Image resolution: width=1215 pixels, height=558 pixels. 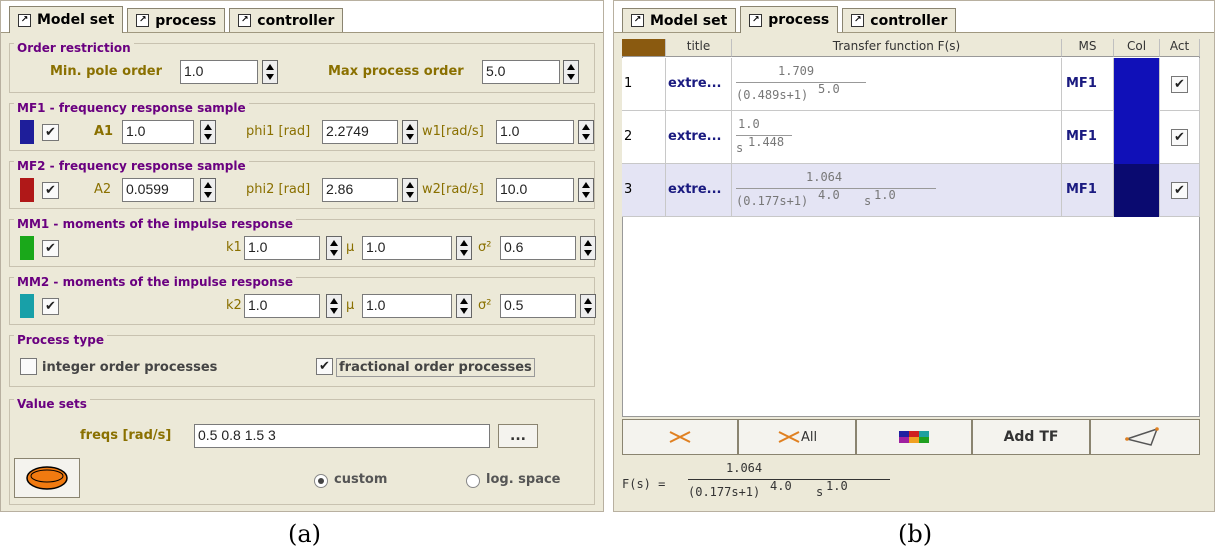 What do you see at coordinates (410, 190) in the screenshot?
I see `phi2-spinner` at bounding box center [410, 190].